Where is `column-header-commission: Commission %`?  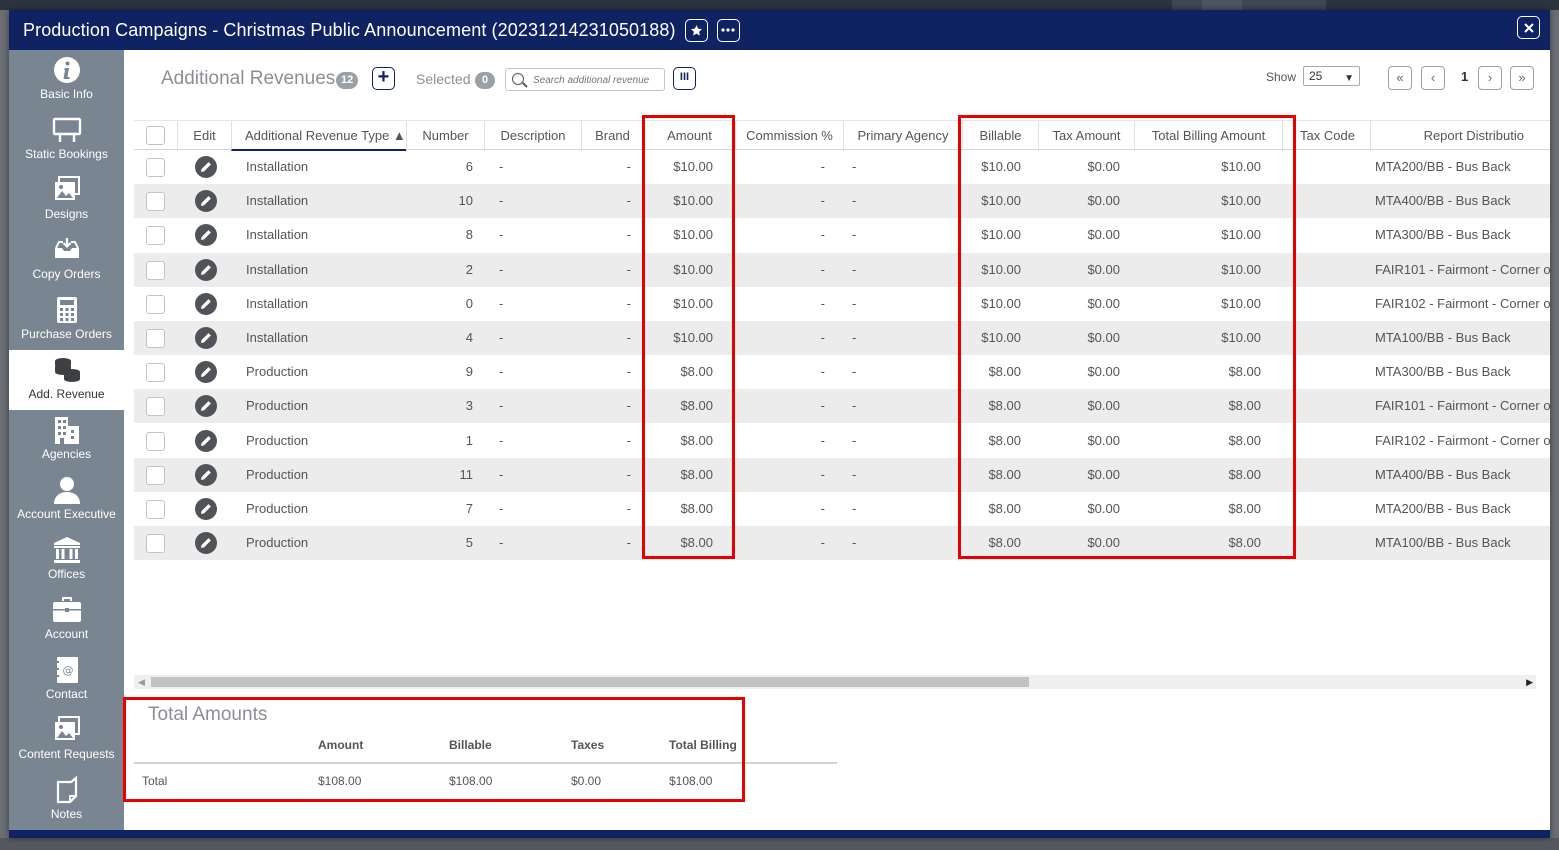
column-header-commission: Commission % is located at coordinates (789, 136).